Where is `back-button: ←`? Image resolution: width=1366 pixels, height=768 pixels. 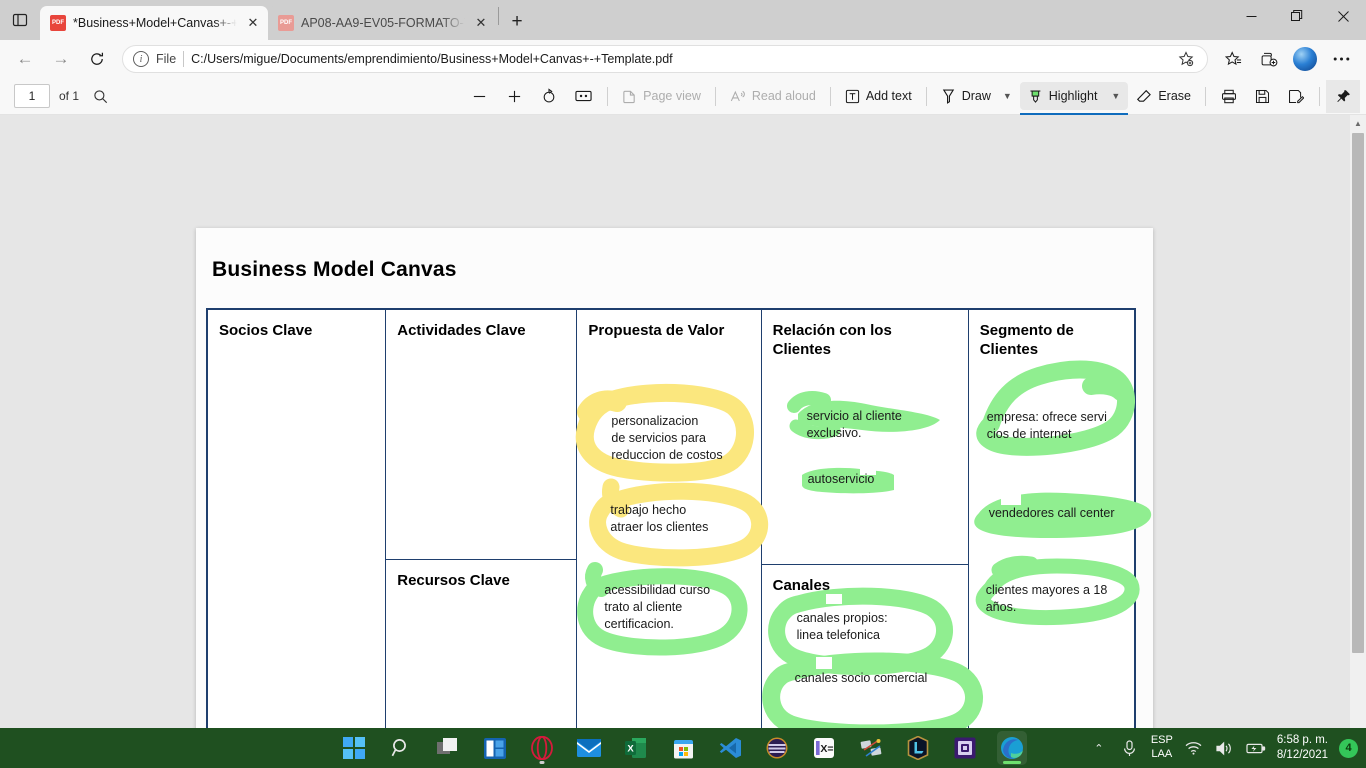 back-button: ← is located at coordinates (25, 59).